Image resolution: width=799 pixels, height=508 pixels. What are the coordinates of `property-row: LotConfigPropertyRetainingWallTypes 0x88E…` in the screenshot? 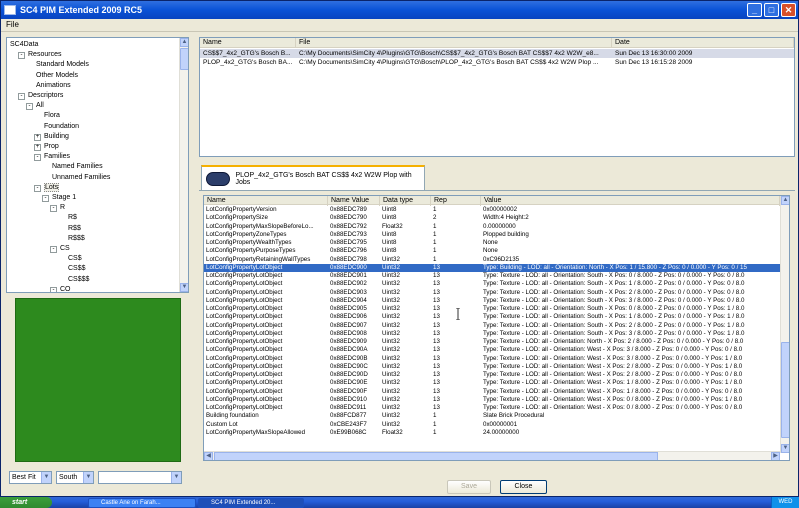 It's located at (492, 260).